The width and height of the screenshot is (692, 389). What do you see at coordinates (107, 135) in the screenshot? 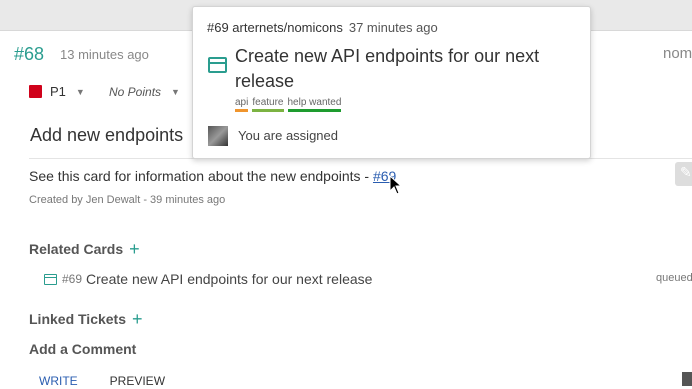
I see `card-title: Add new endpoints` at bounding box center [107, 135].